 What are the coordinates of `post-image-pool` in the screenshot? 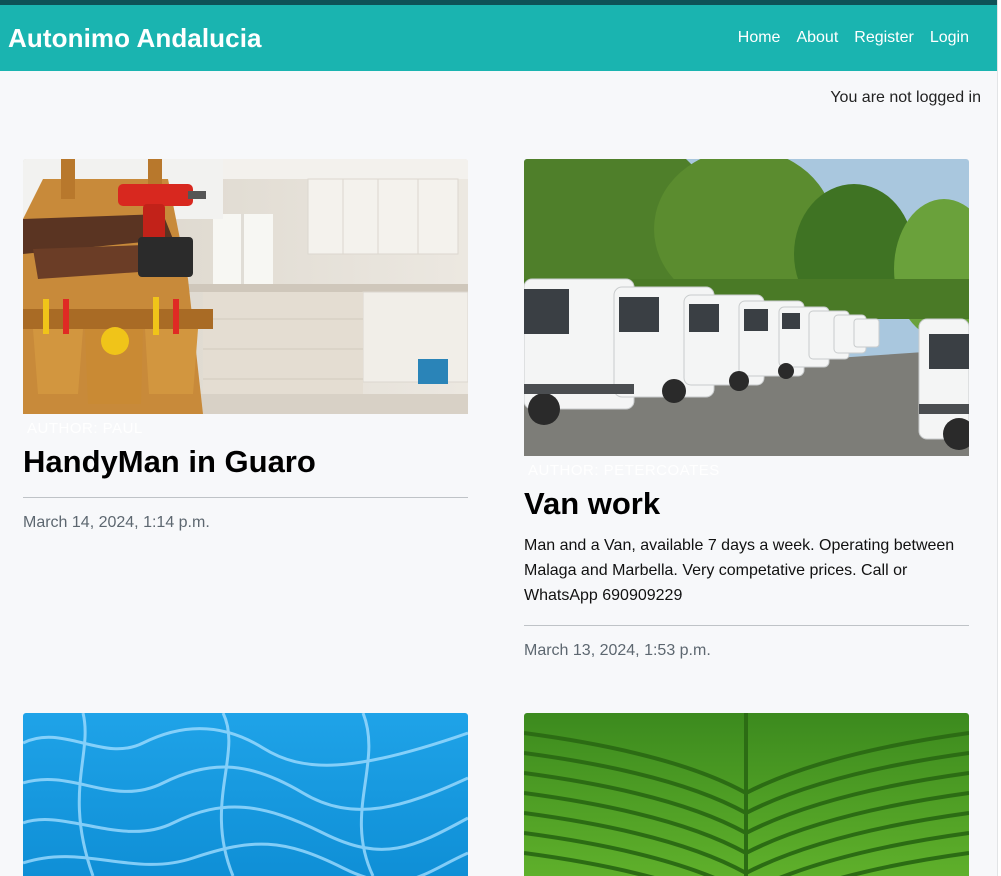 It's located at (245, 794).